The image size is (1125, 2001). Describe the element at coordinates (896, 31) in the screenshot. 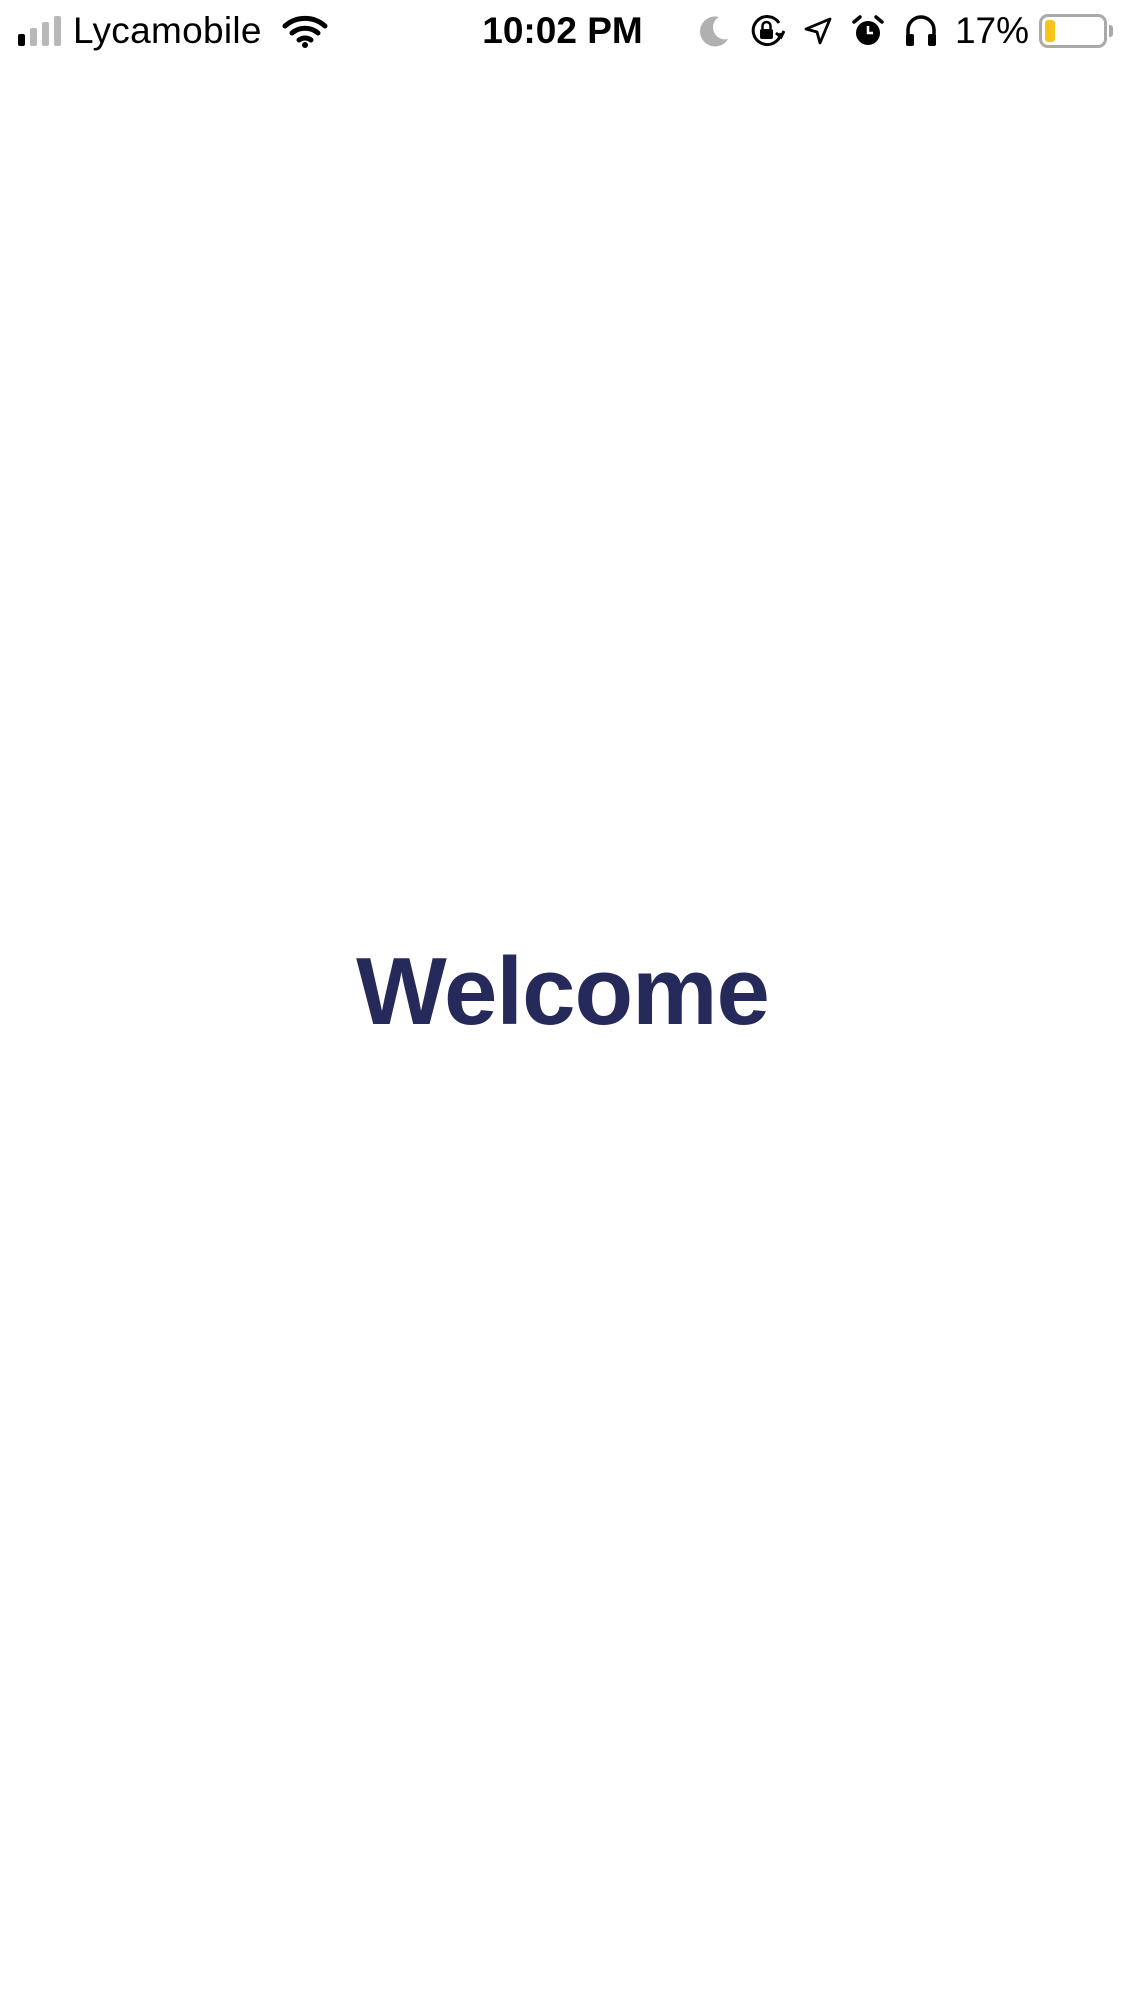

I see `status-bar-right: 17%` at that location.